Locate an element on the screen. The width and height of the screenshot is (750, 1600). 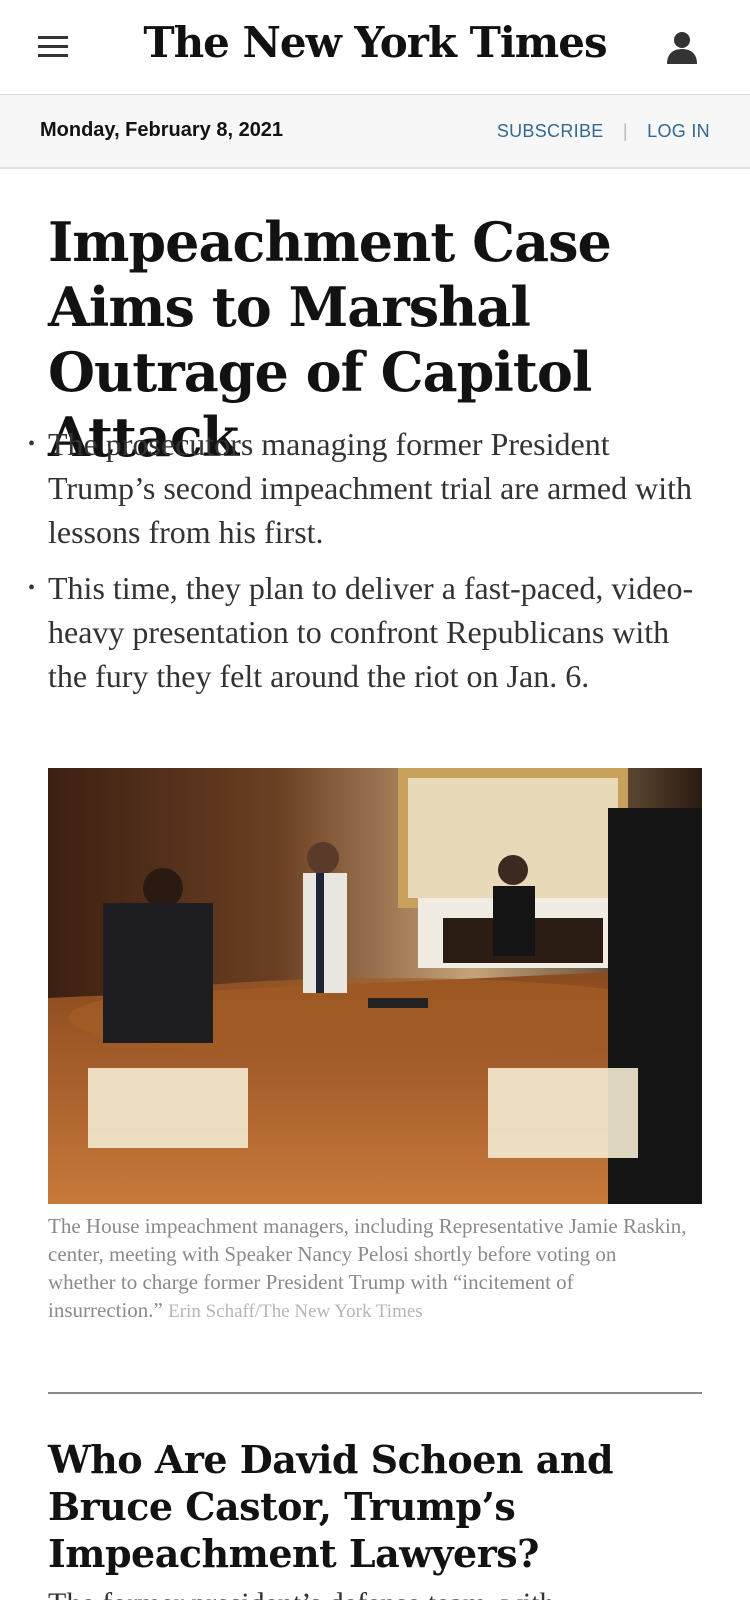
photo-credit: Erin Schaff/The New York Times is located at coordinates (295, 1311).